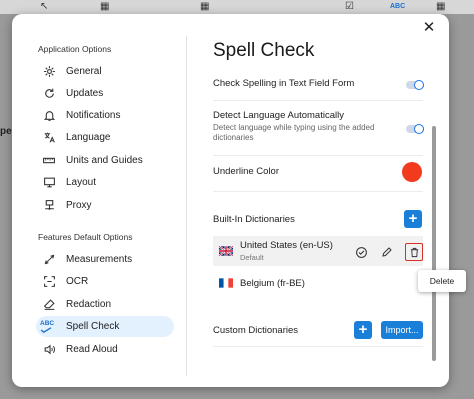  What do you see at coordinates (105, 182) in the screenshot?
I see `sidebar-item-layout: Layout` at bounding box center [105, 182].